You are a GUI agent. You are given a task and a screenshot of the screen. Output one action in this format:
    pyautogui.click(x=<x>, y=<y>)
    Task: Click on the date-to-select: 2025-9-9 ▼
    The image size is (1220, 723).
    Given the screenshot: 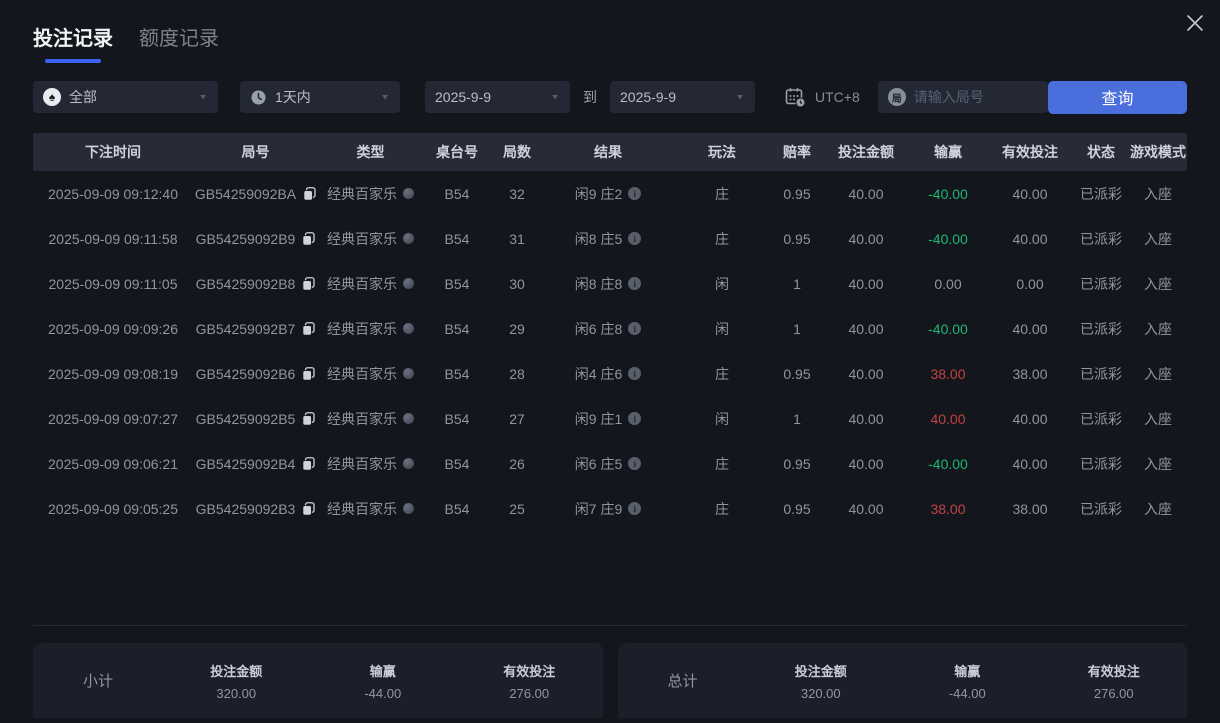 What is the action you would take?
    pyautogui.click(x=682, y=97)
    